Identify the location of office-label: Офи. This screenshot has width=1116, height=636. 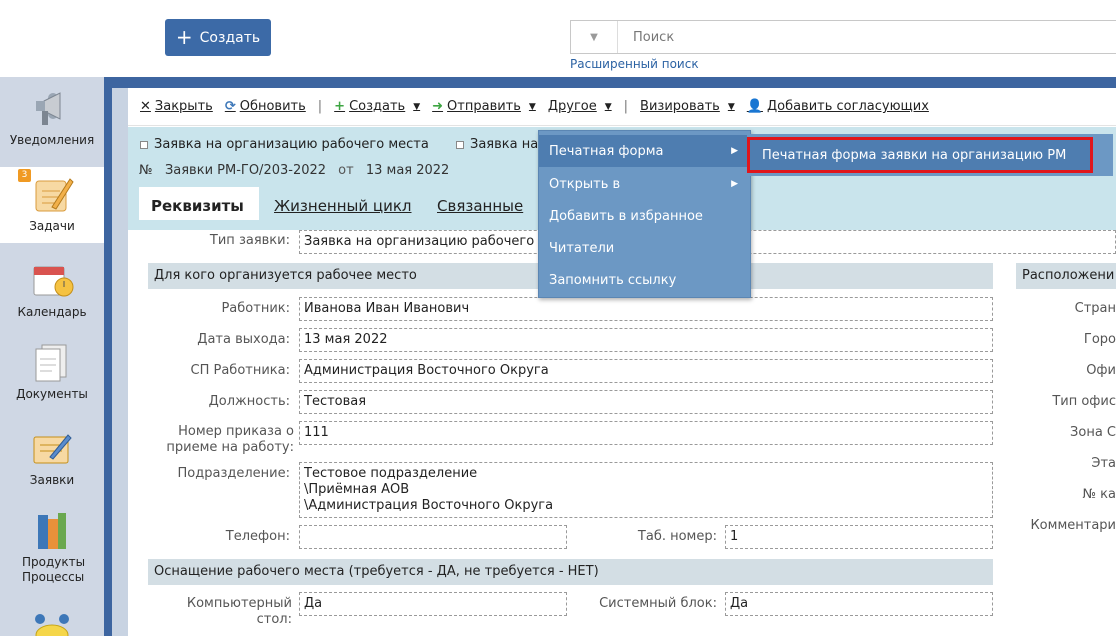
(1101, 370).